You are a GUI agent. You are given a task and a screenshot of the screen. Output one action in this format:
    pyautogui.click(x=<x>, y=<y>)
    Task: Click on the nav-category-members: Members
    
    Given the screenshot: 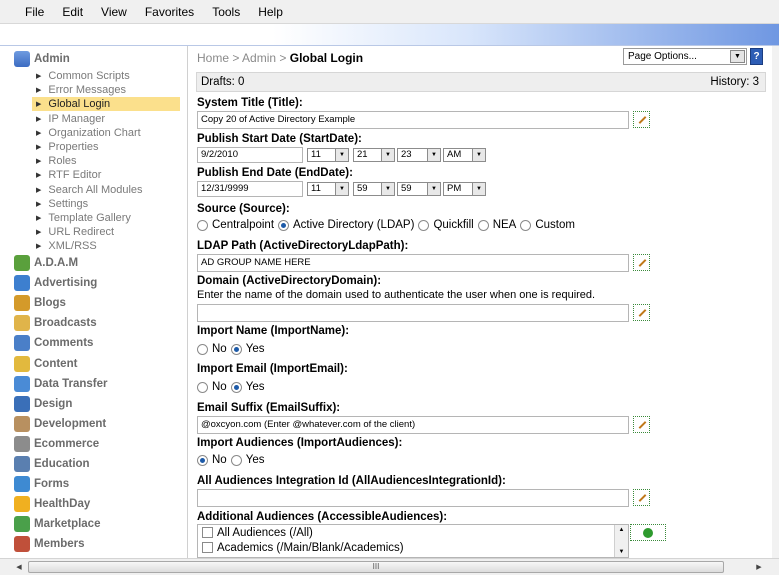 What is the action you would take?
    pyautogui.click(x=49, y=544)
    